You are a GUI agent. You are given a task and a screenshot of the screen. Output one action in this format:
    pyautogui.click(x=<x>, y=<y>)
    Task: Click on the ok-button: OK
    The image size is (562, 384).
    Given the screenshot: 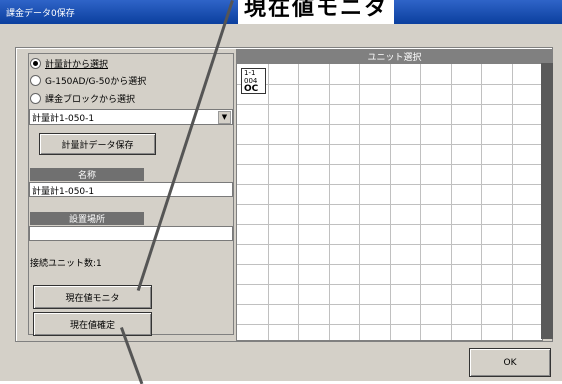 What is the action you would take?
    pyautogui.click(x=510, y=362)
    